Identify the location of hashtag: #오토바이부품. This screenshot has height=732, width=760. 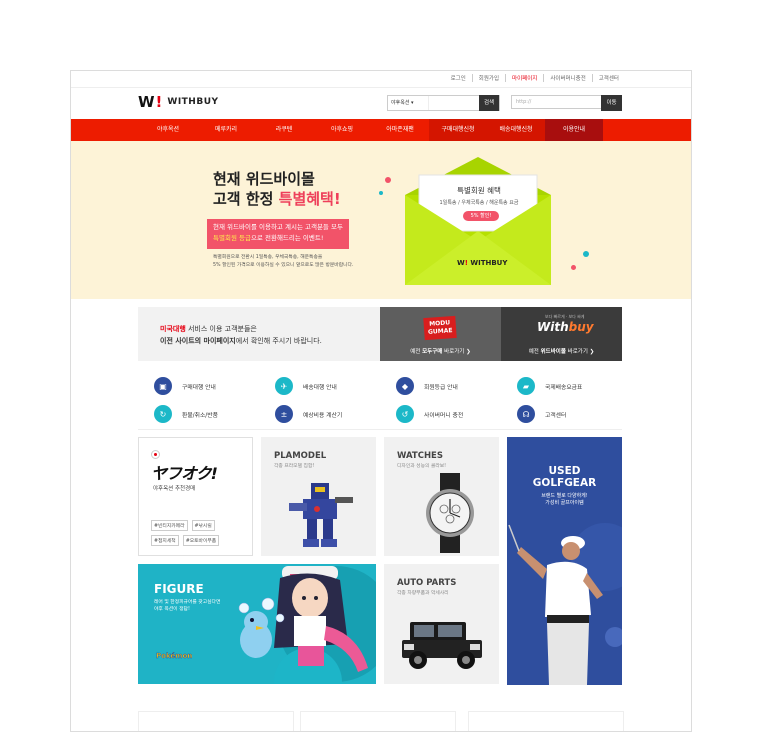
(201, 540).